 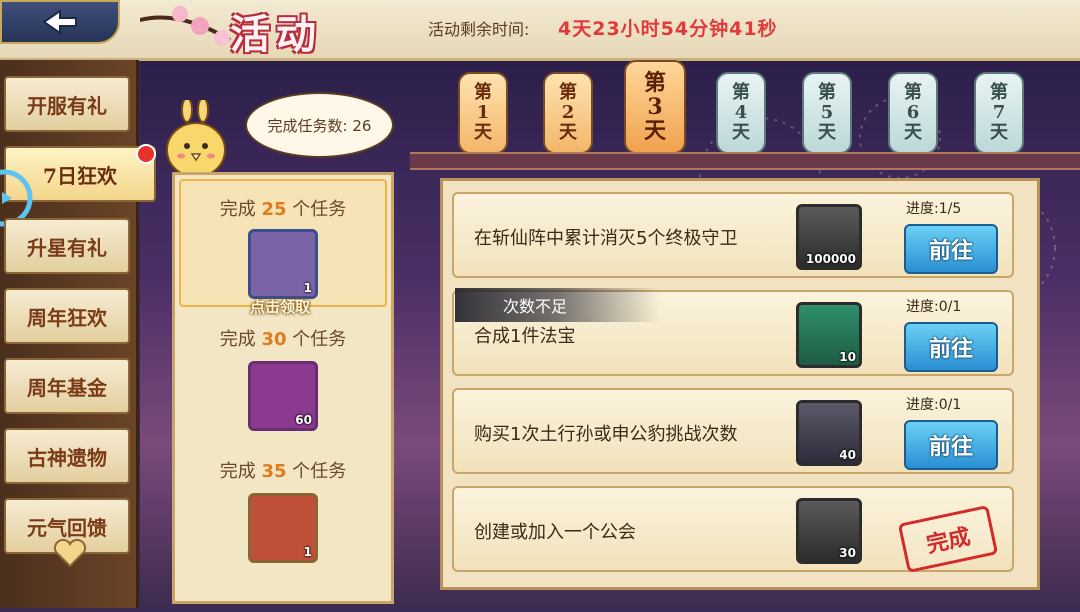 I want to click on day-tab-5: 第 5 天, so click(x=827, y=113).